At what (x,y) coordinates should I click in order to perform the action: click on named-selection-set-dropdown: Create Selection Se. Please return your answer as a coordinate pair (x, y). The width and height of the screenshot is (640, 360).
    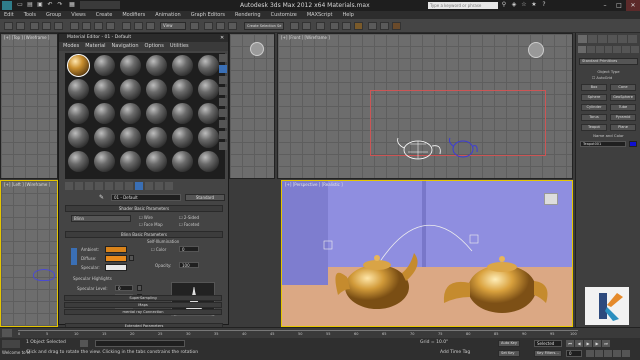
    Looking at the image, I should click on (264, 26).